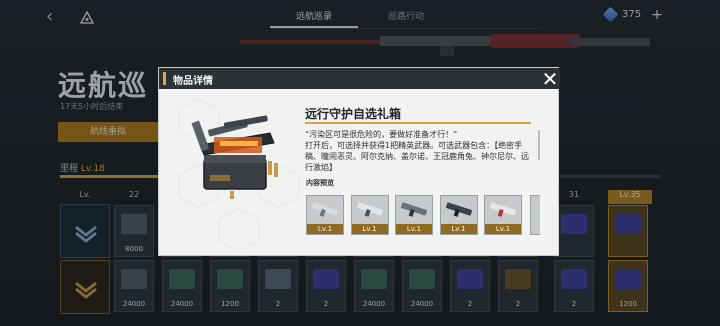 Image resolution: width=720 pixels, height=326 pixels. What do you see at coordinates (503, 209) in the screenshot?
I see `red-rifle-weapon-icon` at bounding box center [503, 209].